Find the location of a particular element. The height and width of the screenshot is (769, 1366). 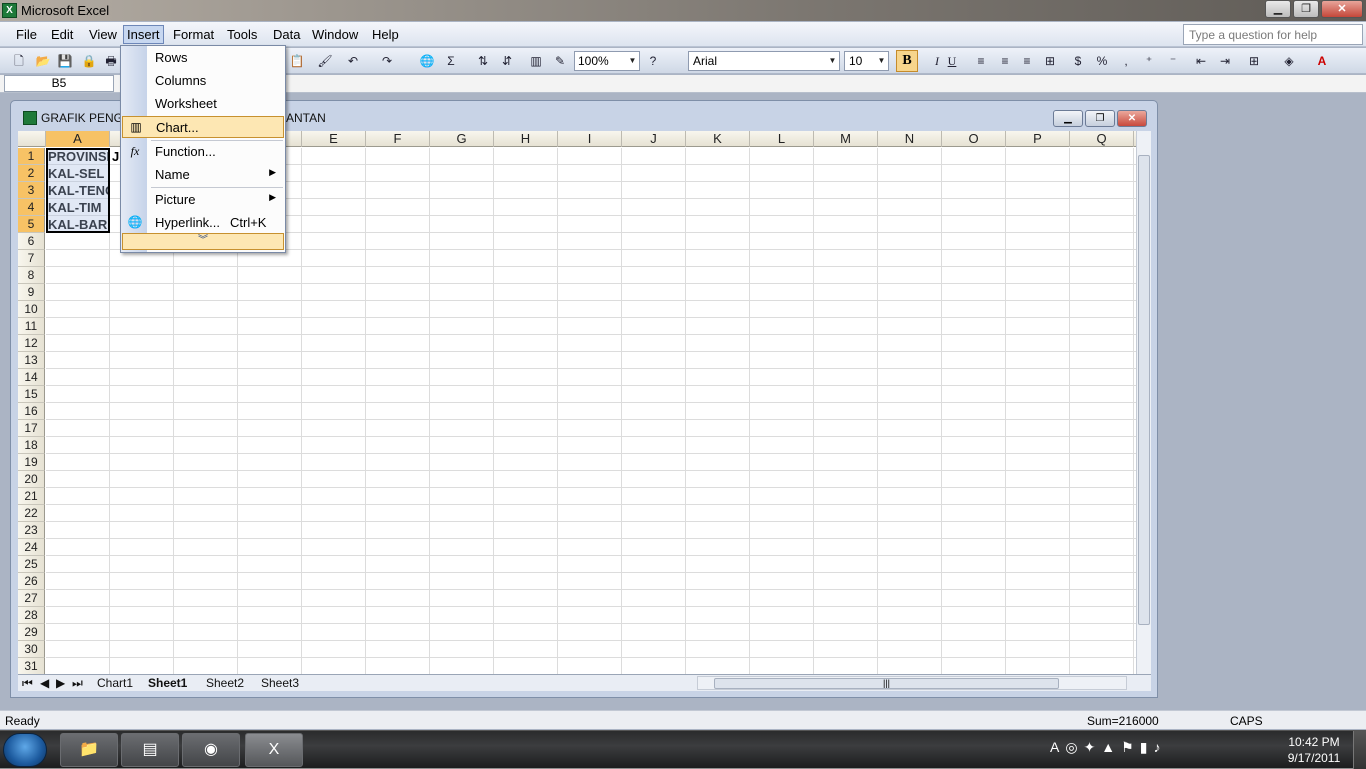

row-header: 23 is located at coordinates (31, 530).